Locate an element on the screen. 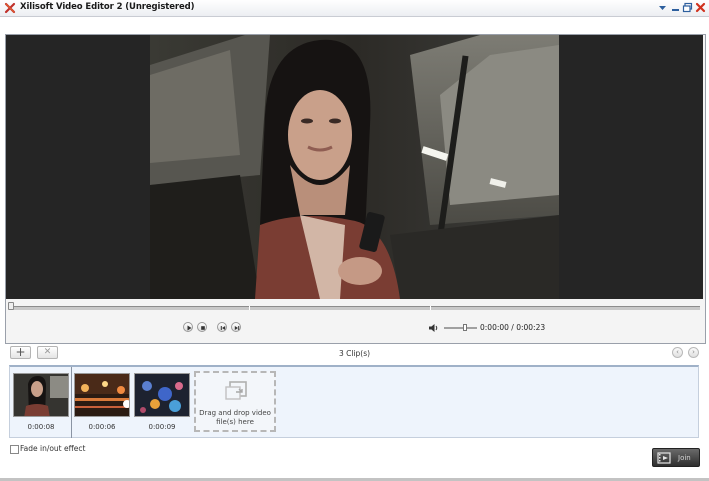 The height and width of the screenshot is (481, 709). previous-frame-button is located at coordinates (222, 327).